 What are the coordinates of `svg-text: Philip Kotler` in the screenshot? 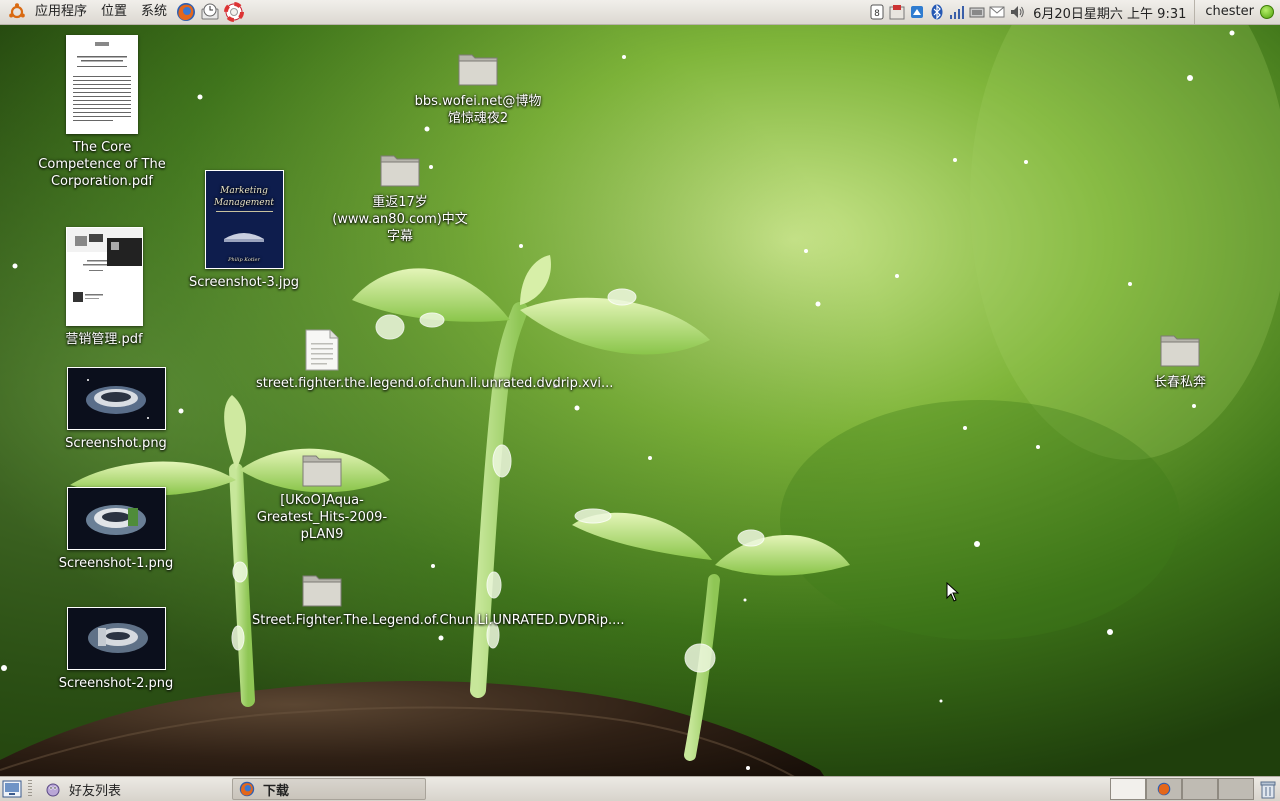 It's located at (243, 260).